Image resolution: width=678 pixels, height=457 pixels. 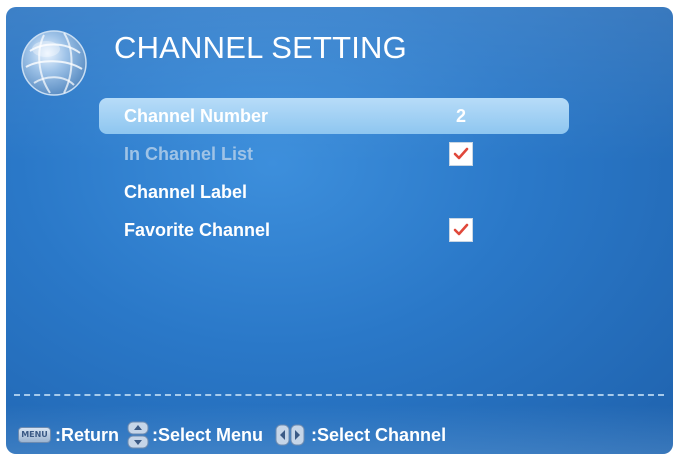 I want to click on menu-item-label: Favorite Channel, so click(x=197, y=230).